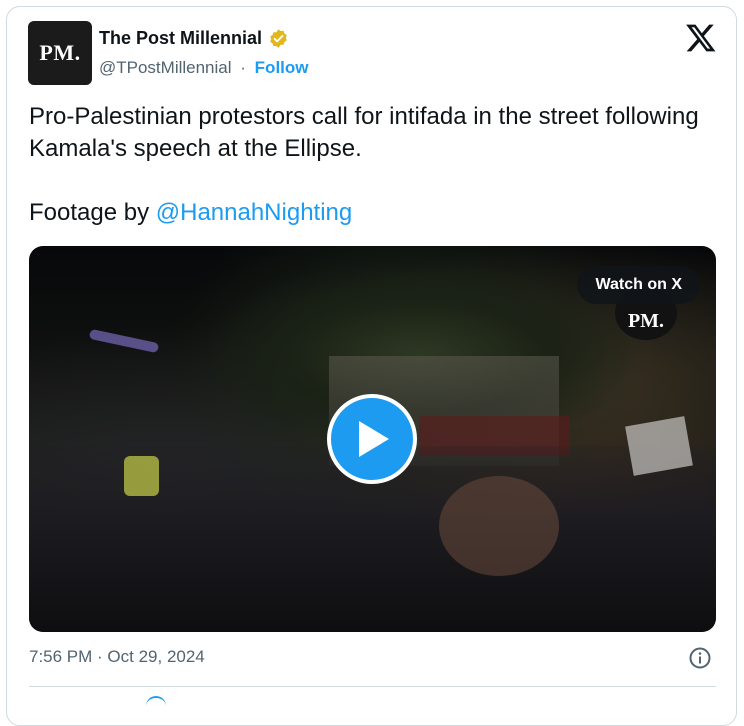 This screenshot has width=744, height=726. What do you see at coordinates (659, 446) in the screenshot?
I see `video-frame-sign` at bounding box center [659, 446].